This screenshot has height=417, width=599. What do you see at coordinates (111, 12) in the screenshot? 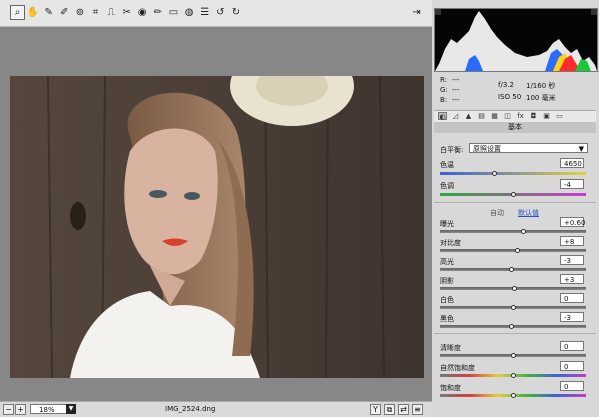
I see `straighten-tool-icon: ⎍` at bounding box center [111, 12].